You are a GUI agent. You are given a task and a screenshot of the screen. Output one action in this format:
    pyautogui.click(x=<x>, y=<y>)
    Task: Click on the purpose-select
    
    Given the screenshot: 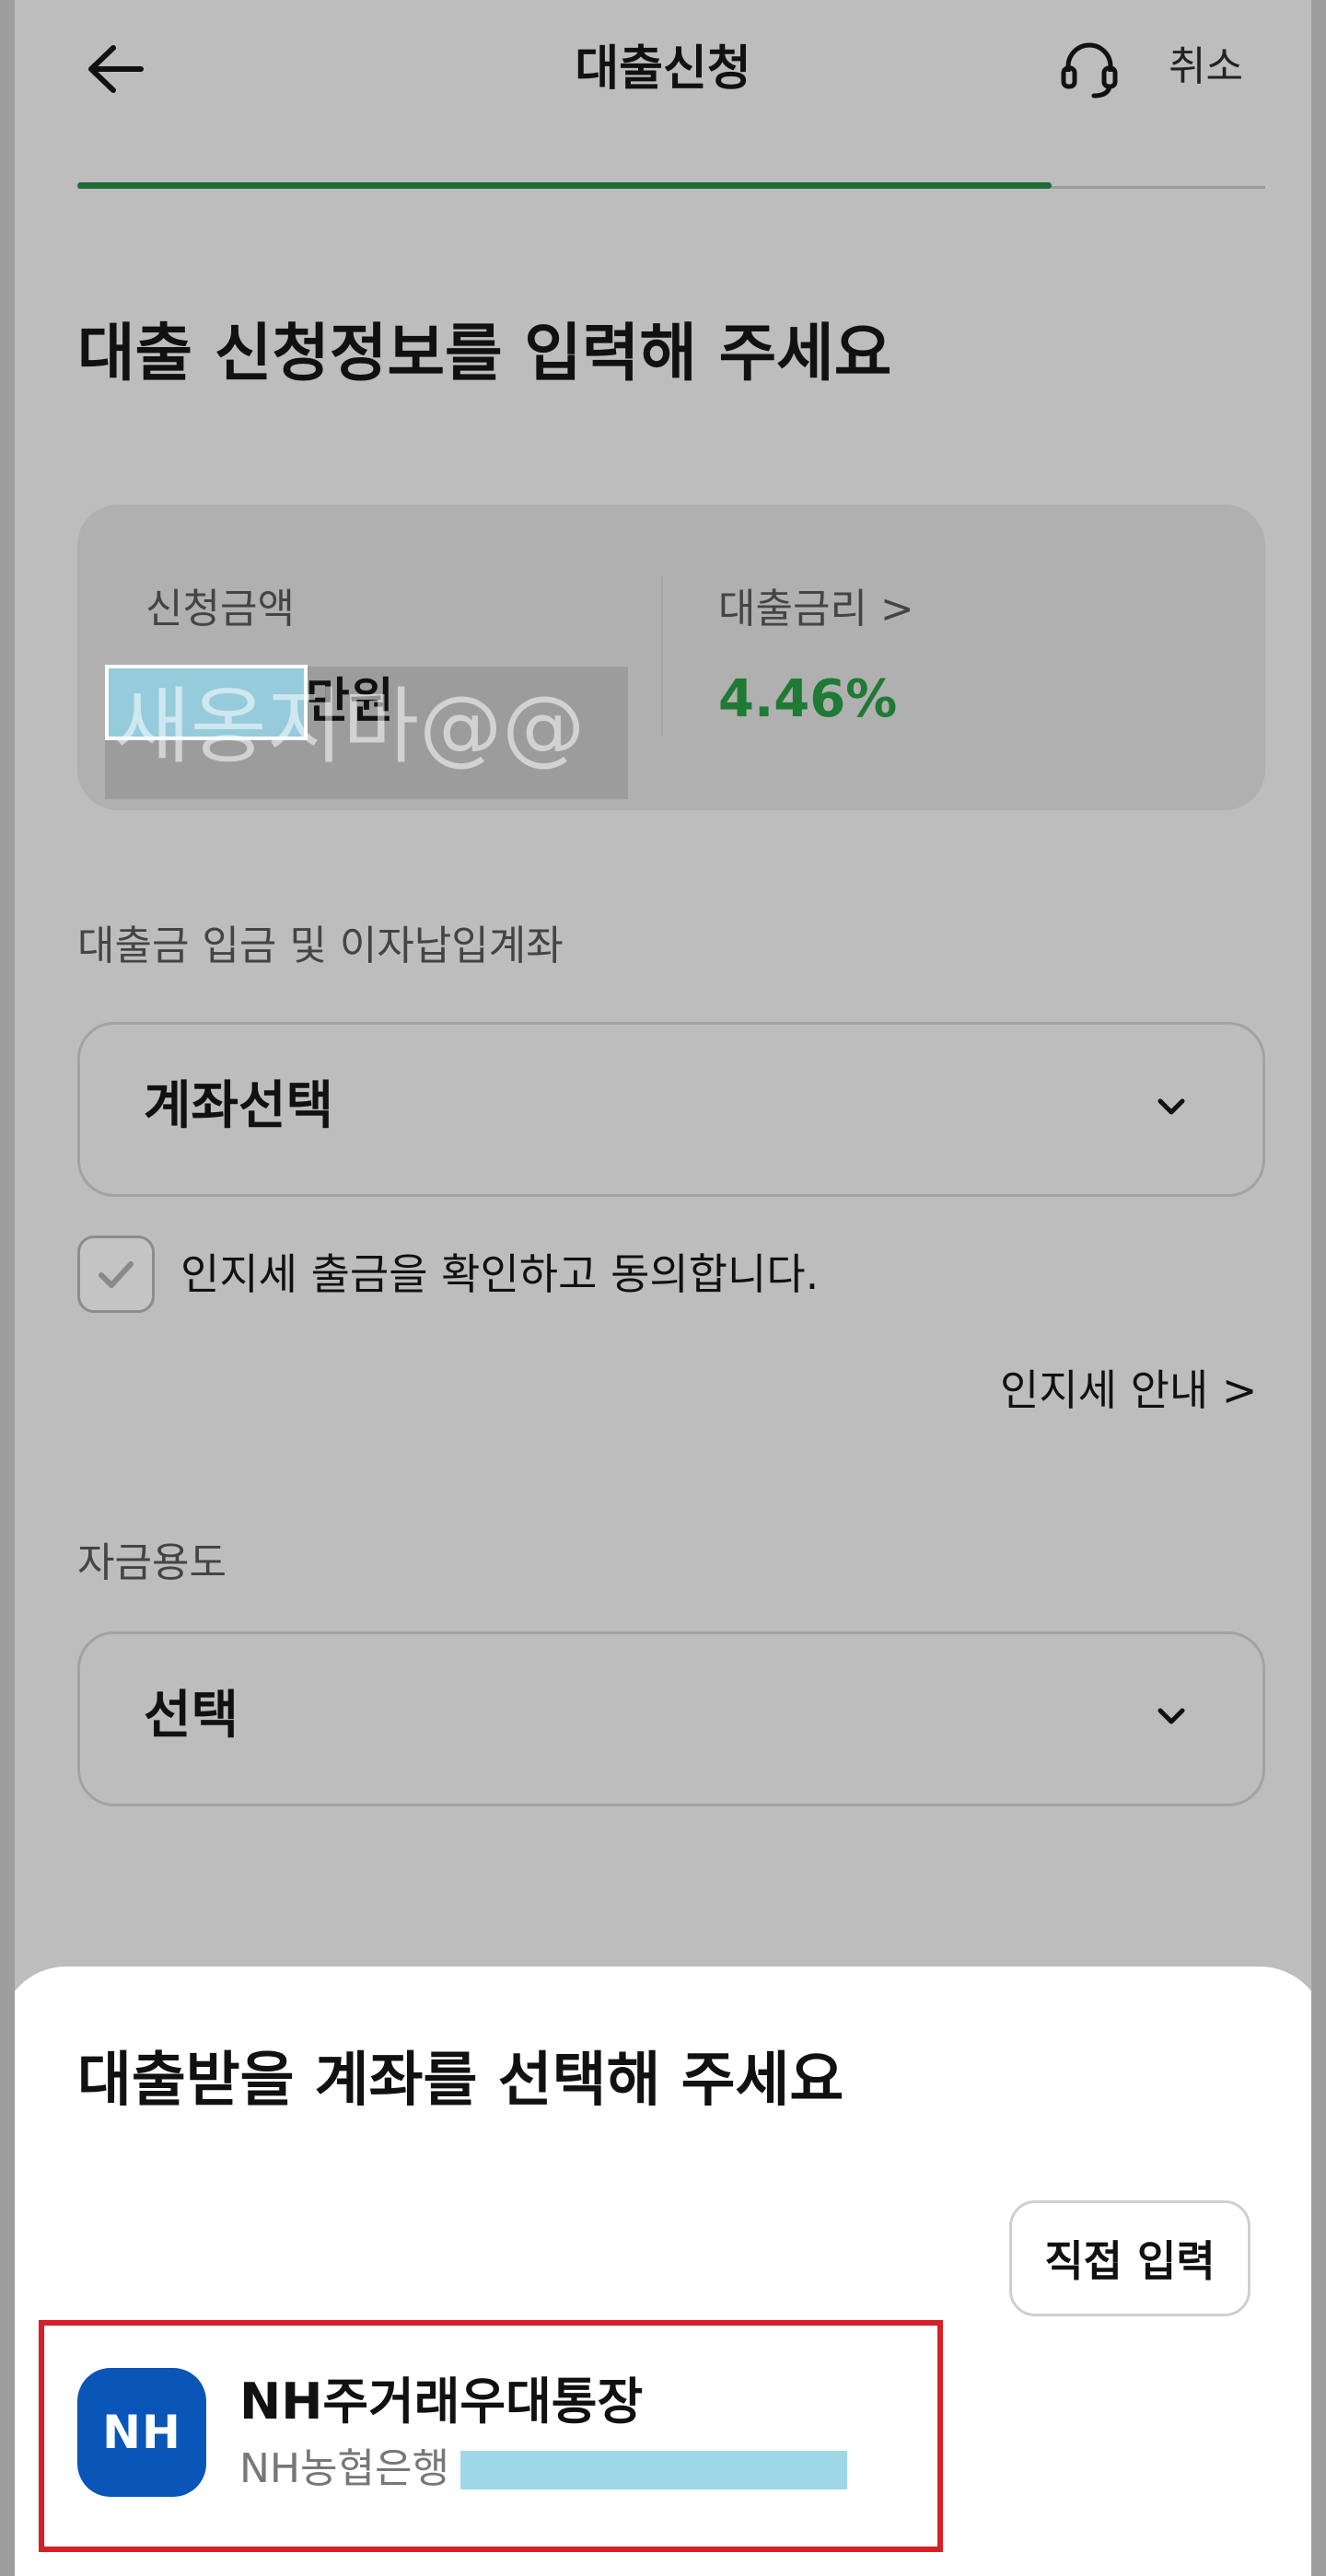 What is the action you would take?
    pyautogui.click(x=671, y=1718)
    